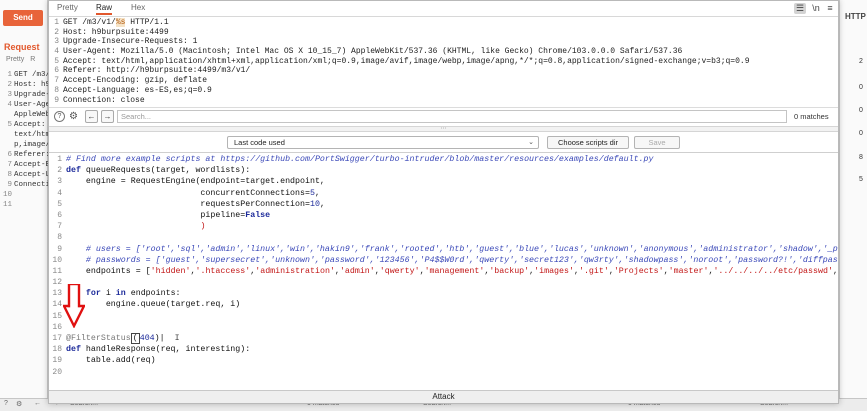 This screenshot has height=411, width=867. Describe the element at coordinates (452, 226) in the screenshot. I see `code-line: )` at that location.